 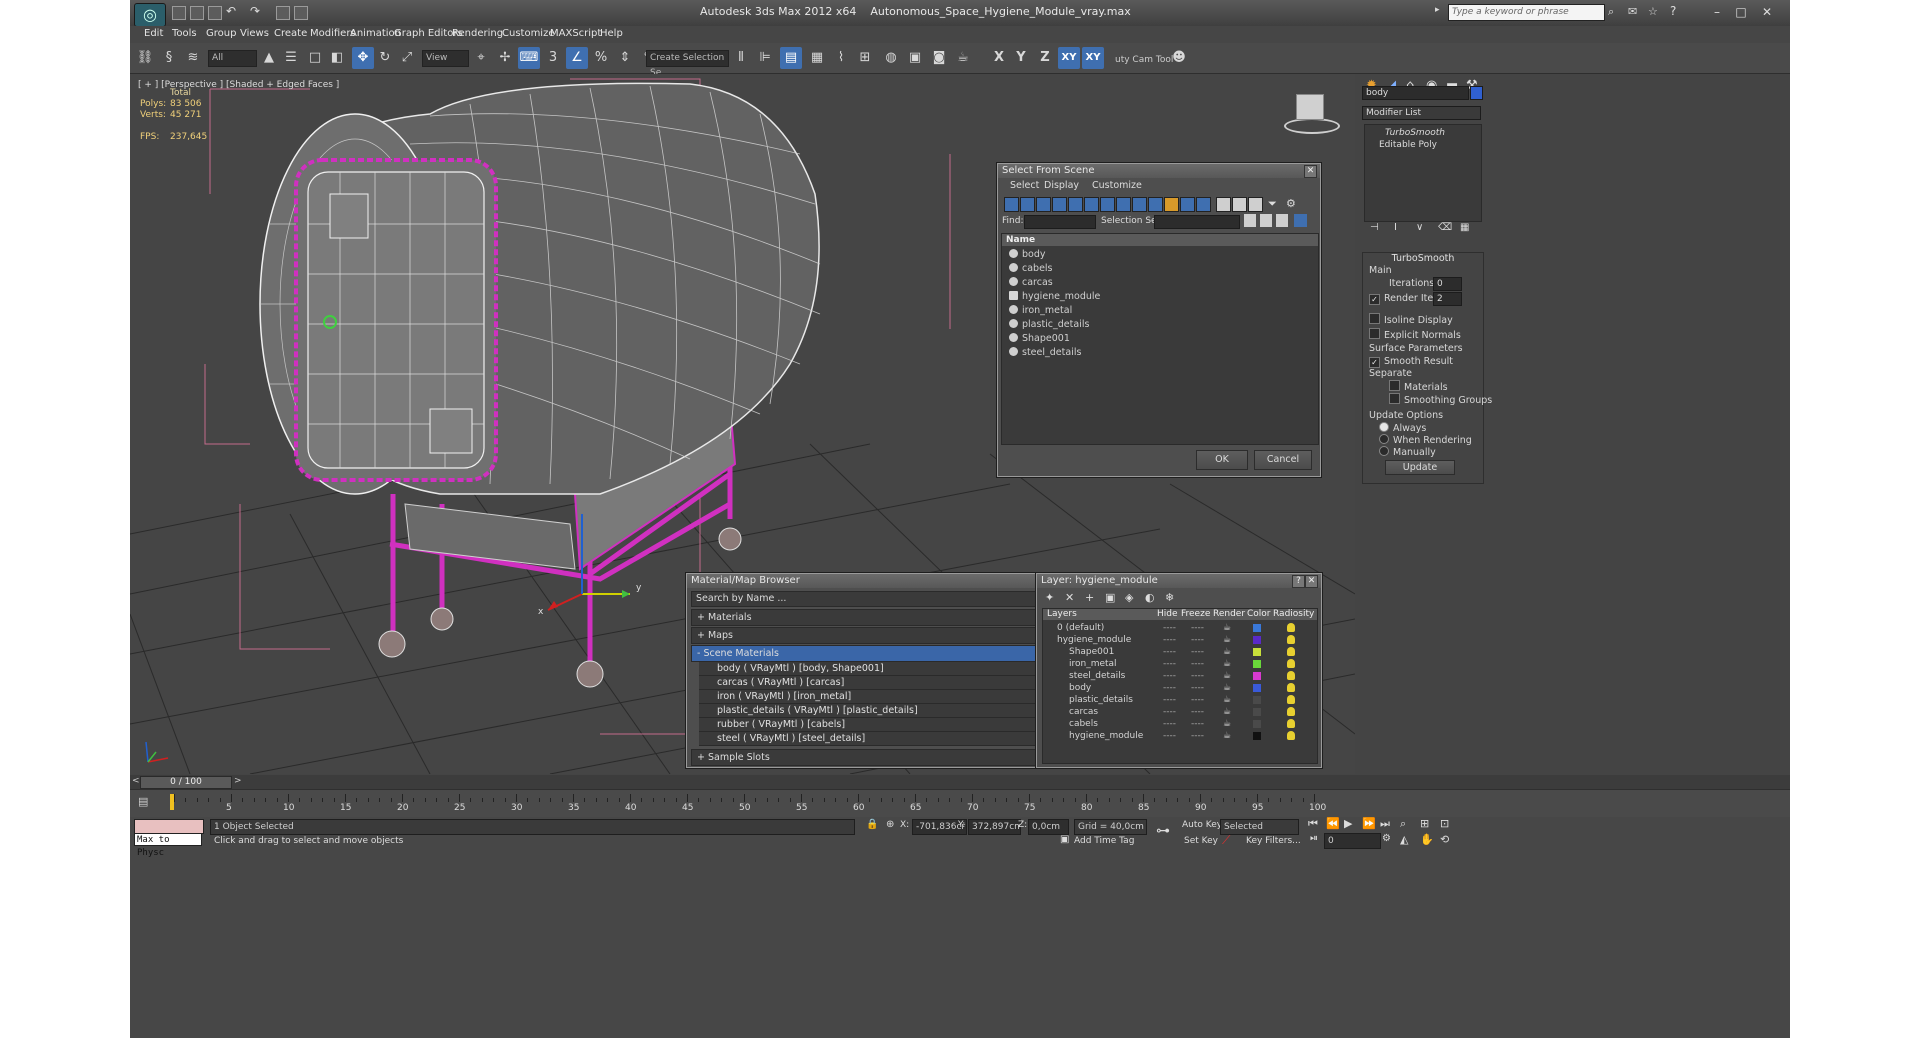 What do you see at coordinates (1526, 12) in the screenshot?
I see `infocenter-search-input: Type a keyword or phrase` at bounding box center [1526, 12].